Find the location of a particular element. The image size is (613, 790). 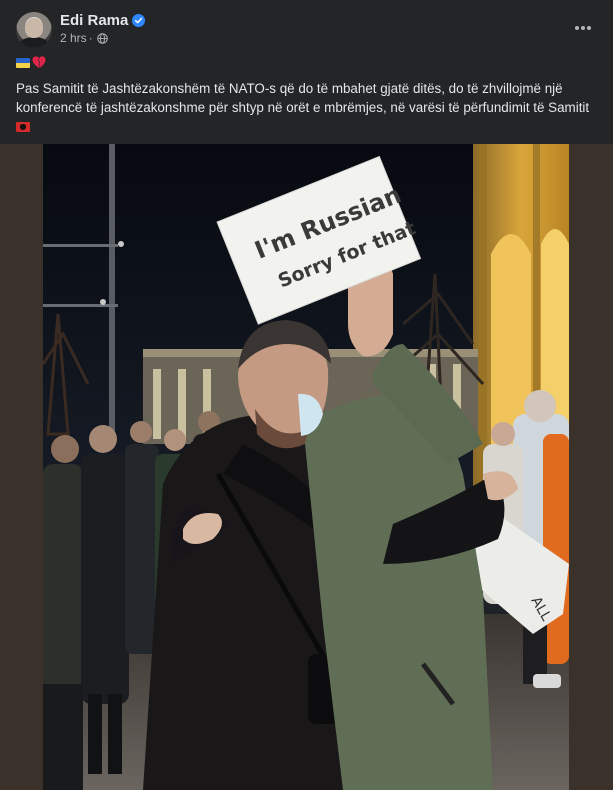

globe-icon is located at coordinates (102, 38).